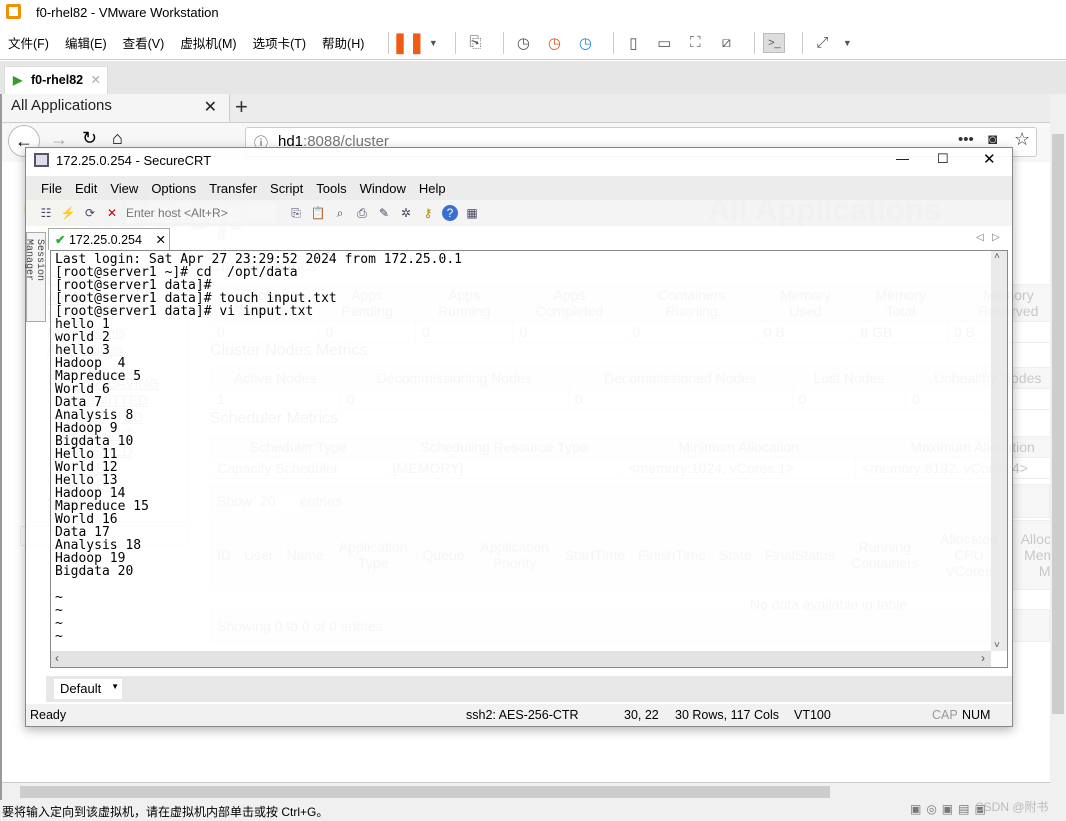 The width and height of the screenshot is (1066, 821). What do you see at coordinates (472, 213) in the screenshot?
I see `sftp-icon: ▦` at bounding box center [472, 213].